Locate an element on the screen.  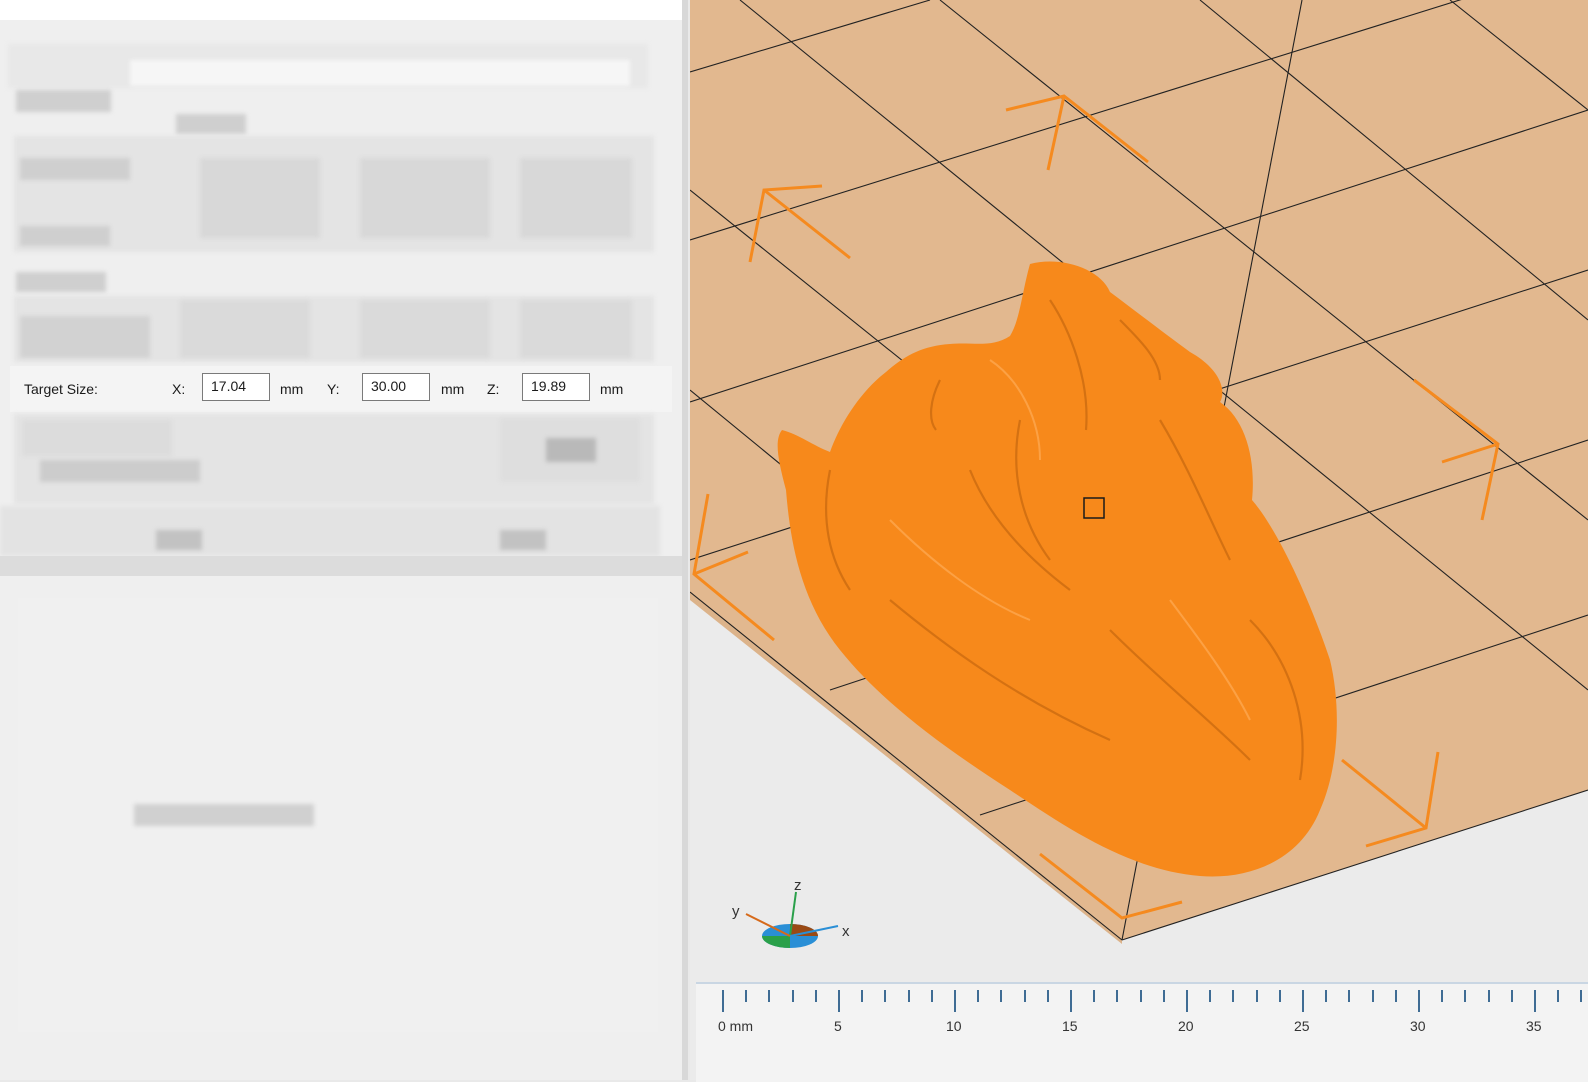
x-axis-label: X: is located at coordinates (179, 389).